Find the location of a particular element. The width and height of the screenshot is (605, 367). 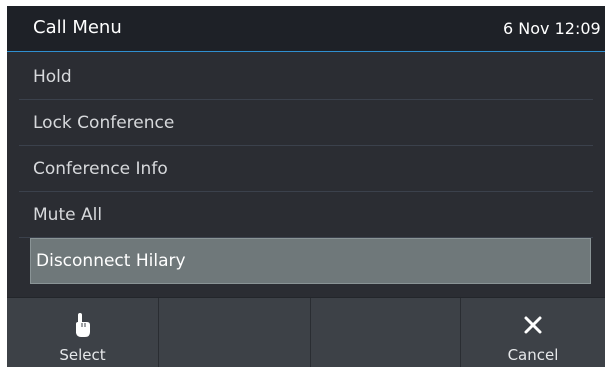

pointer-hand-icon is located at coordinates (83, 325).